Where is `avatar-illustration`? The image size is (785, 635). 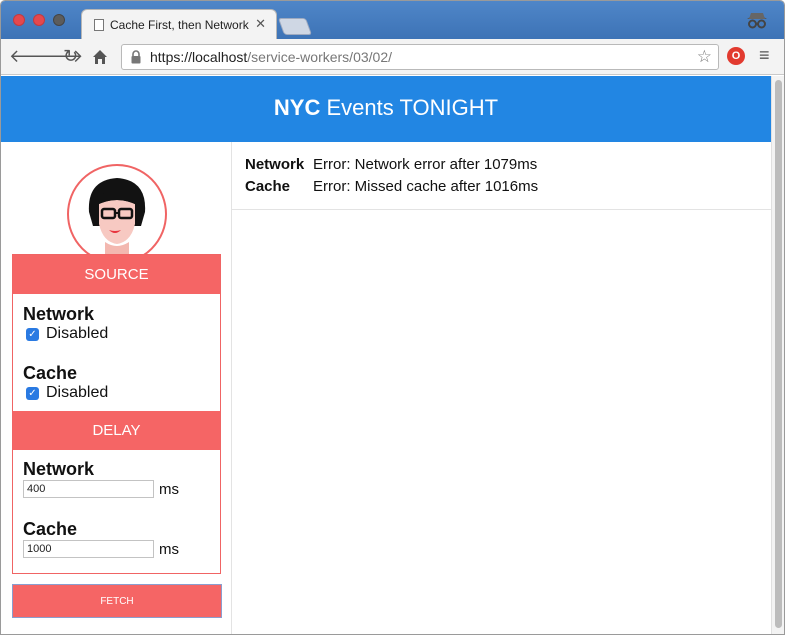
avatar-illustration is located at coordinates (117, 218).